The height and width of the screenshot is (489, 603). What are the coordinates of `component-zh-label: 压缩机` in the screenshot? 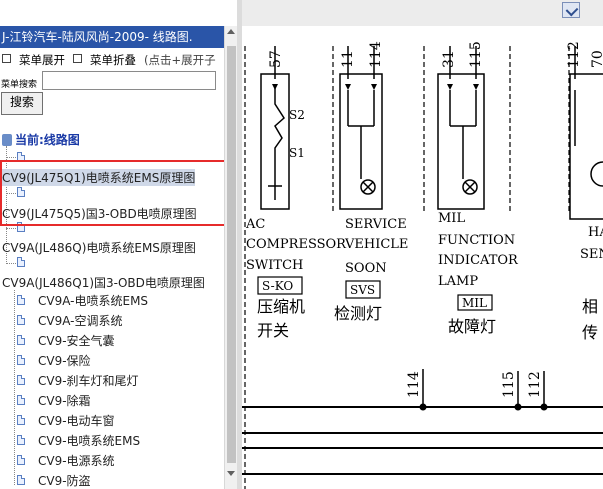 It's located at (281, 306).